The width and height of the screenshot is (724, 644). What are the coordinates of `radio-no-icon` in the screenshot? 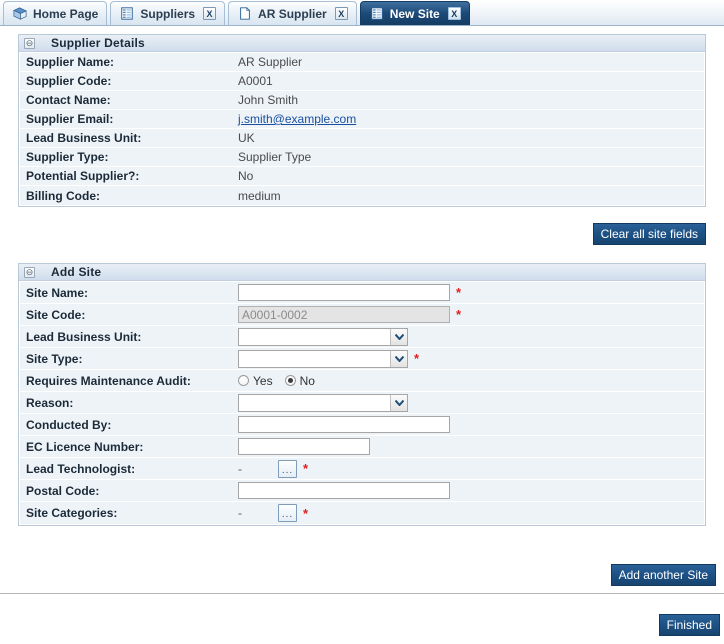 It's located at (290, 380).